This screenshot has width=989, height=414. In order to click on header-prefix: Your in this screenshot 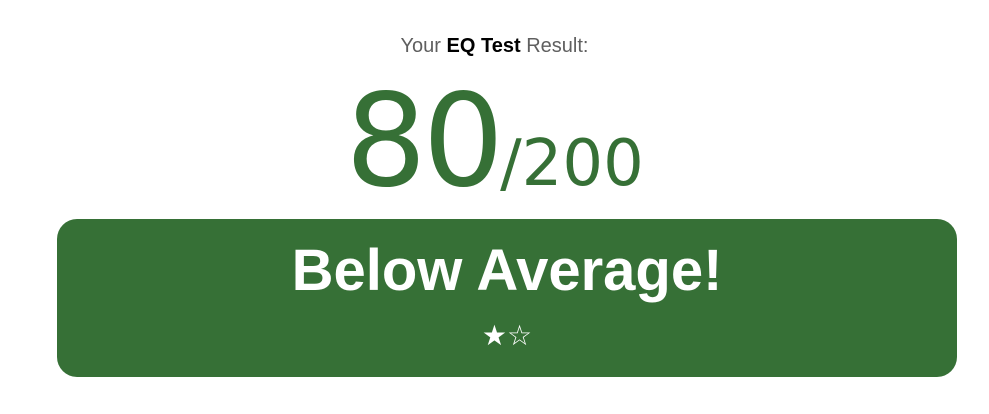, I will do `click(420, 46)`.